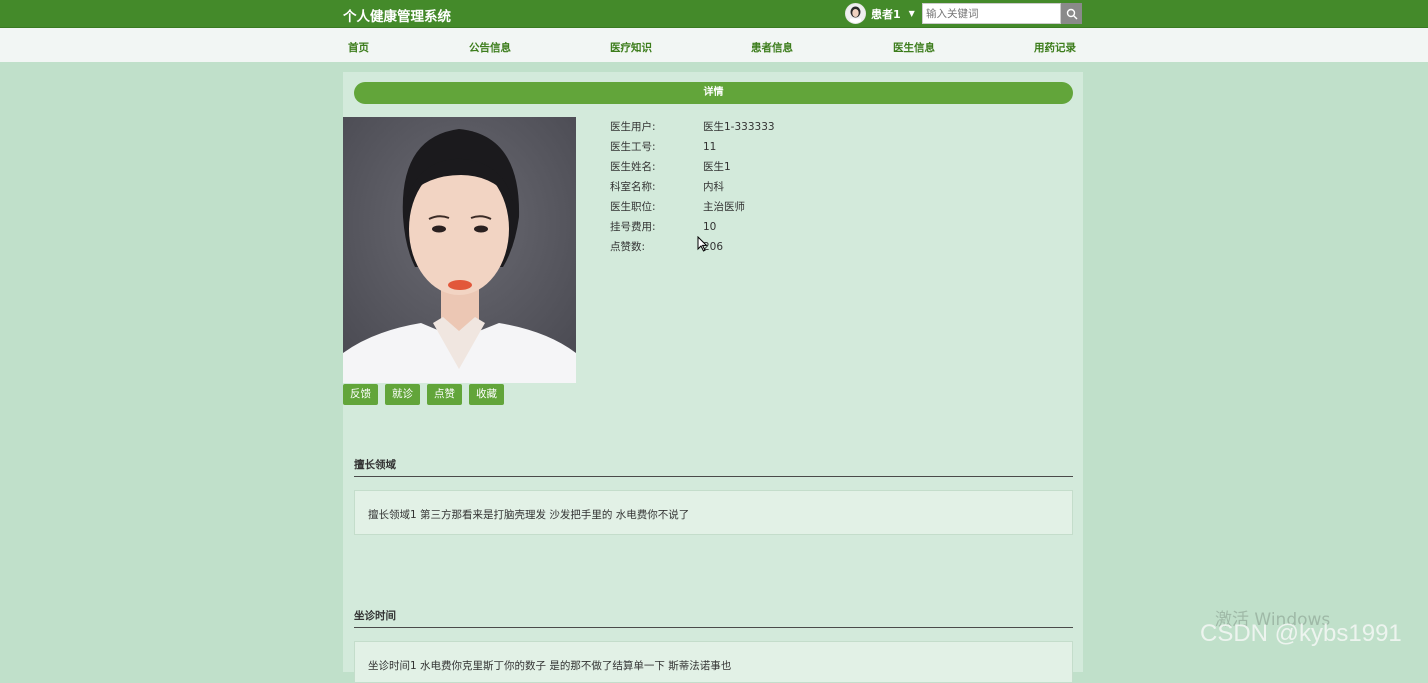 This screenshot has width=1428, height=683. What do you see at coordinates (724, 207) in the screenshot?
I see `info-value: 主治医师` at bounding box center [724, 207].